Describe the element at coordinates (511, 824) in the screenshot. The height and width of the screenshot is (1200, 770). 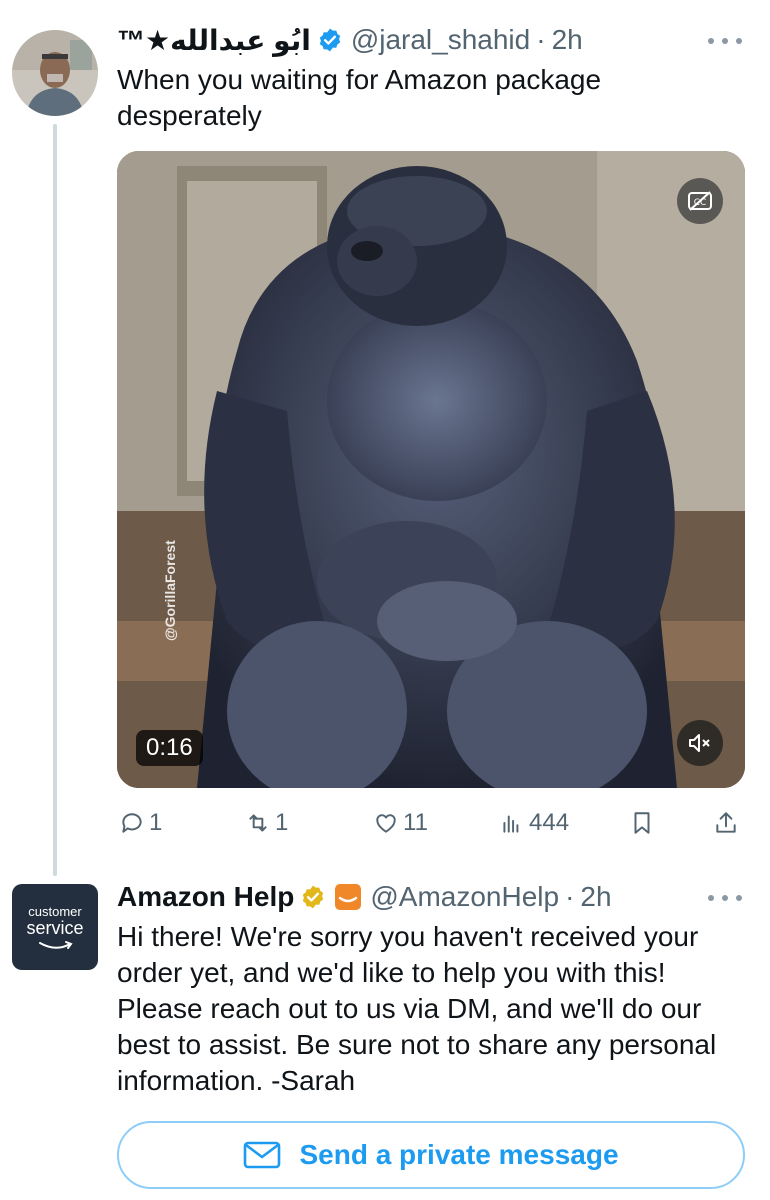
I see `views-icon` at that location.